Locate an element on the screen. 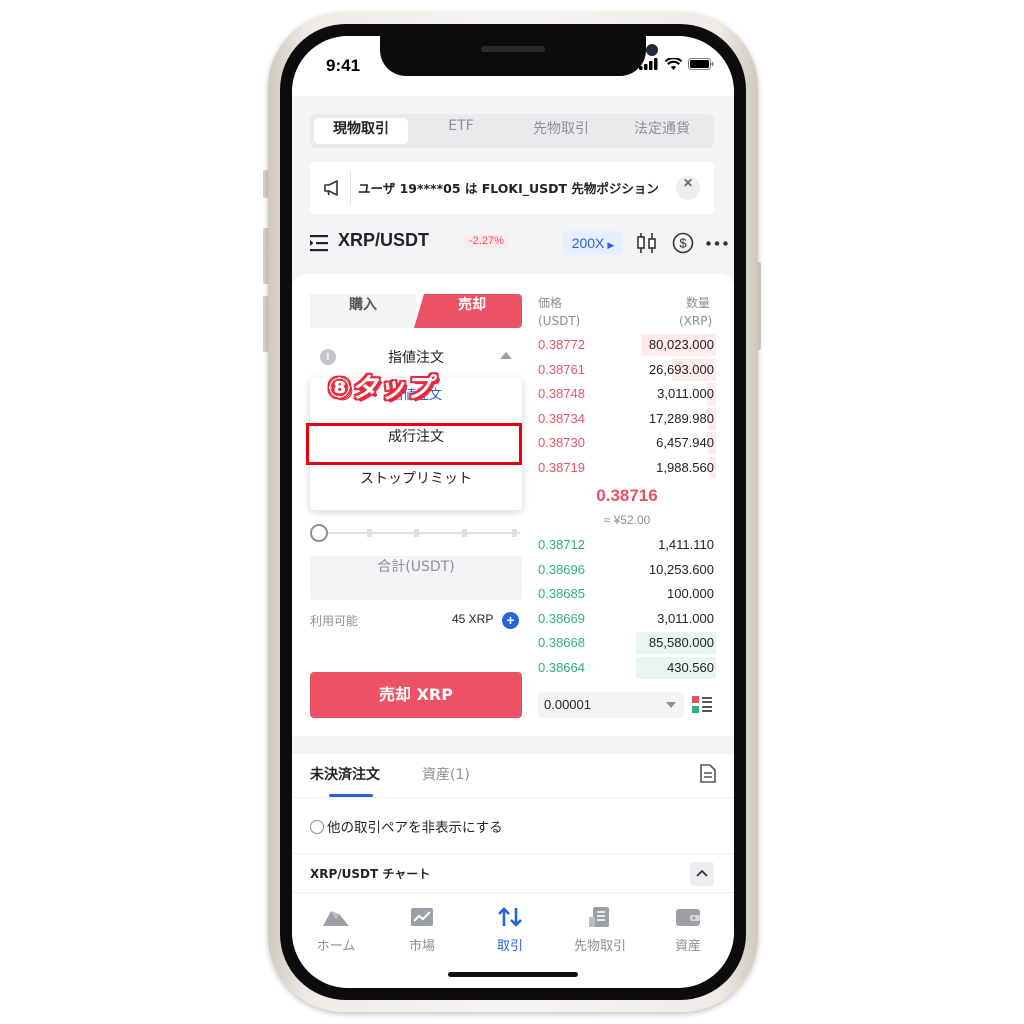 The image size is (1024, 1024). bid-row: 0.38696 10,253.600 is located at coordinates (627, 570).